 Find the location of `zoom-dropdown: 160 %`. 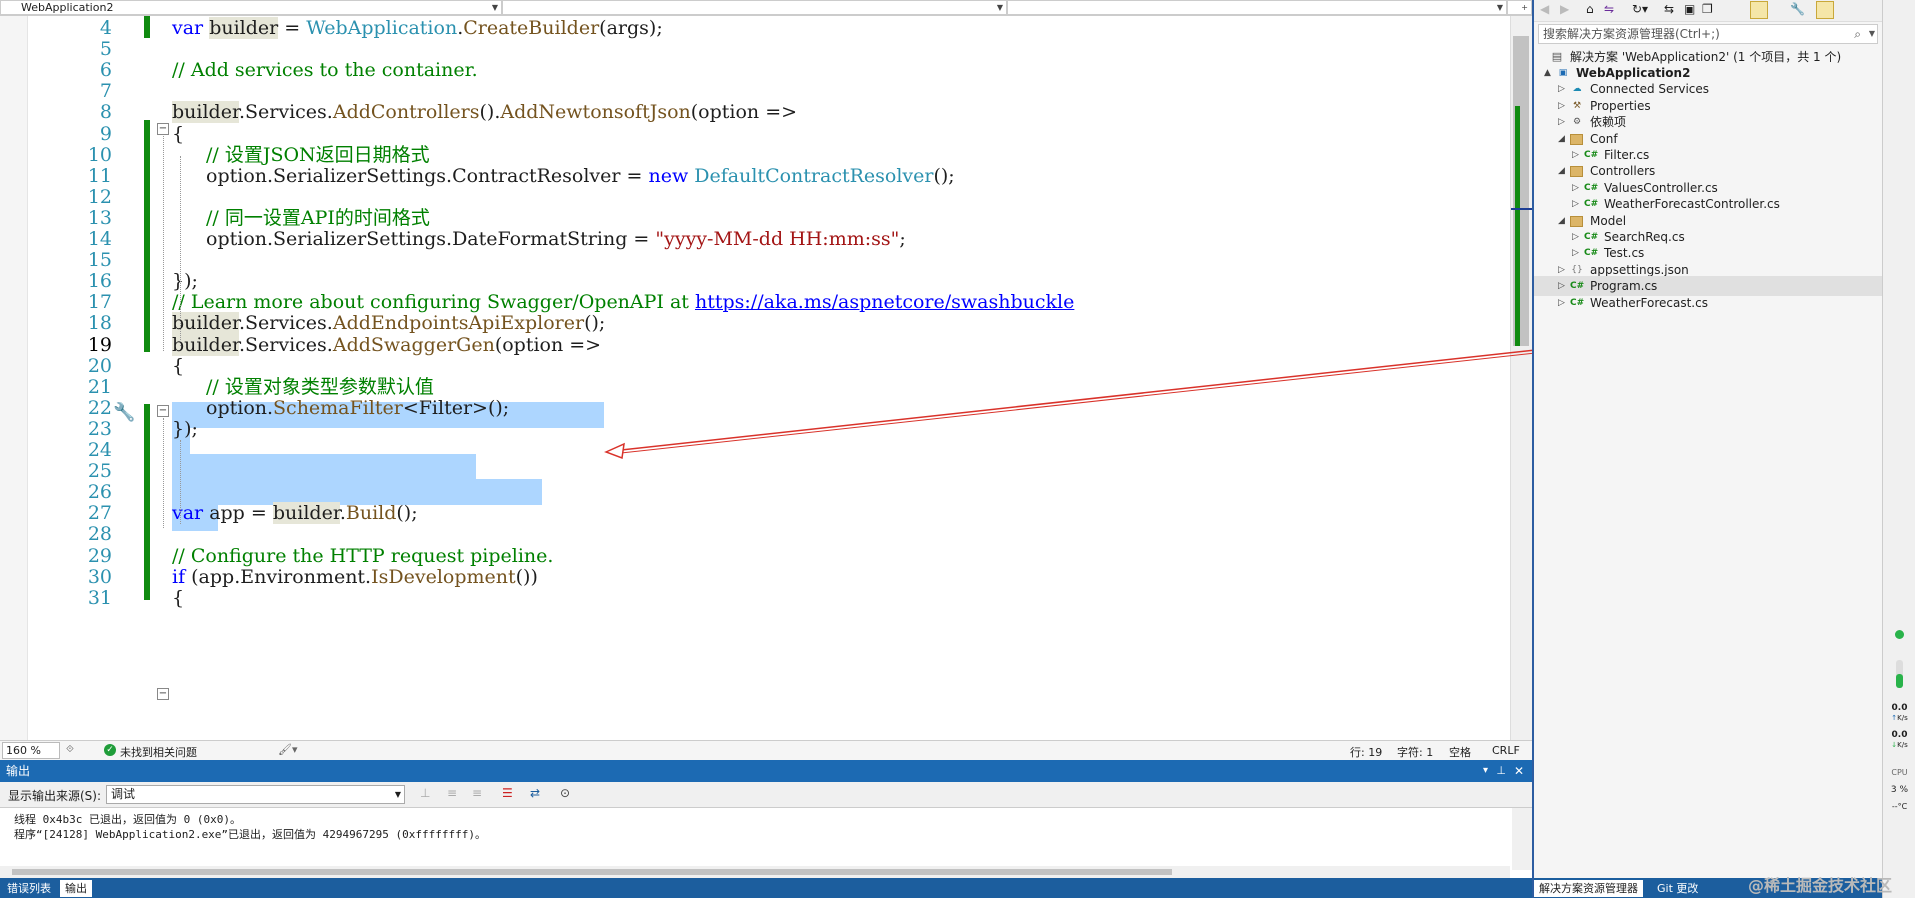

zoom-dropdown: 160 % is located at coordinates (31, 750).